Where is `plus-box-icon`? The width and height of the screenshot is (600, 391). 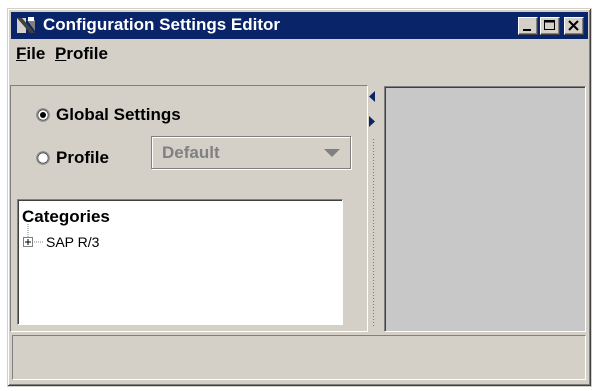 plus-box-icon is located at coordinates (28, 242).